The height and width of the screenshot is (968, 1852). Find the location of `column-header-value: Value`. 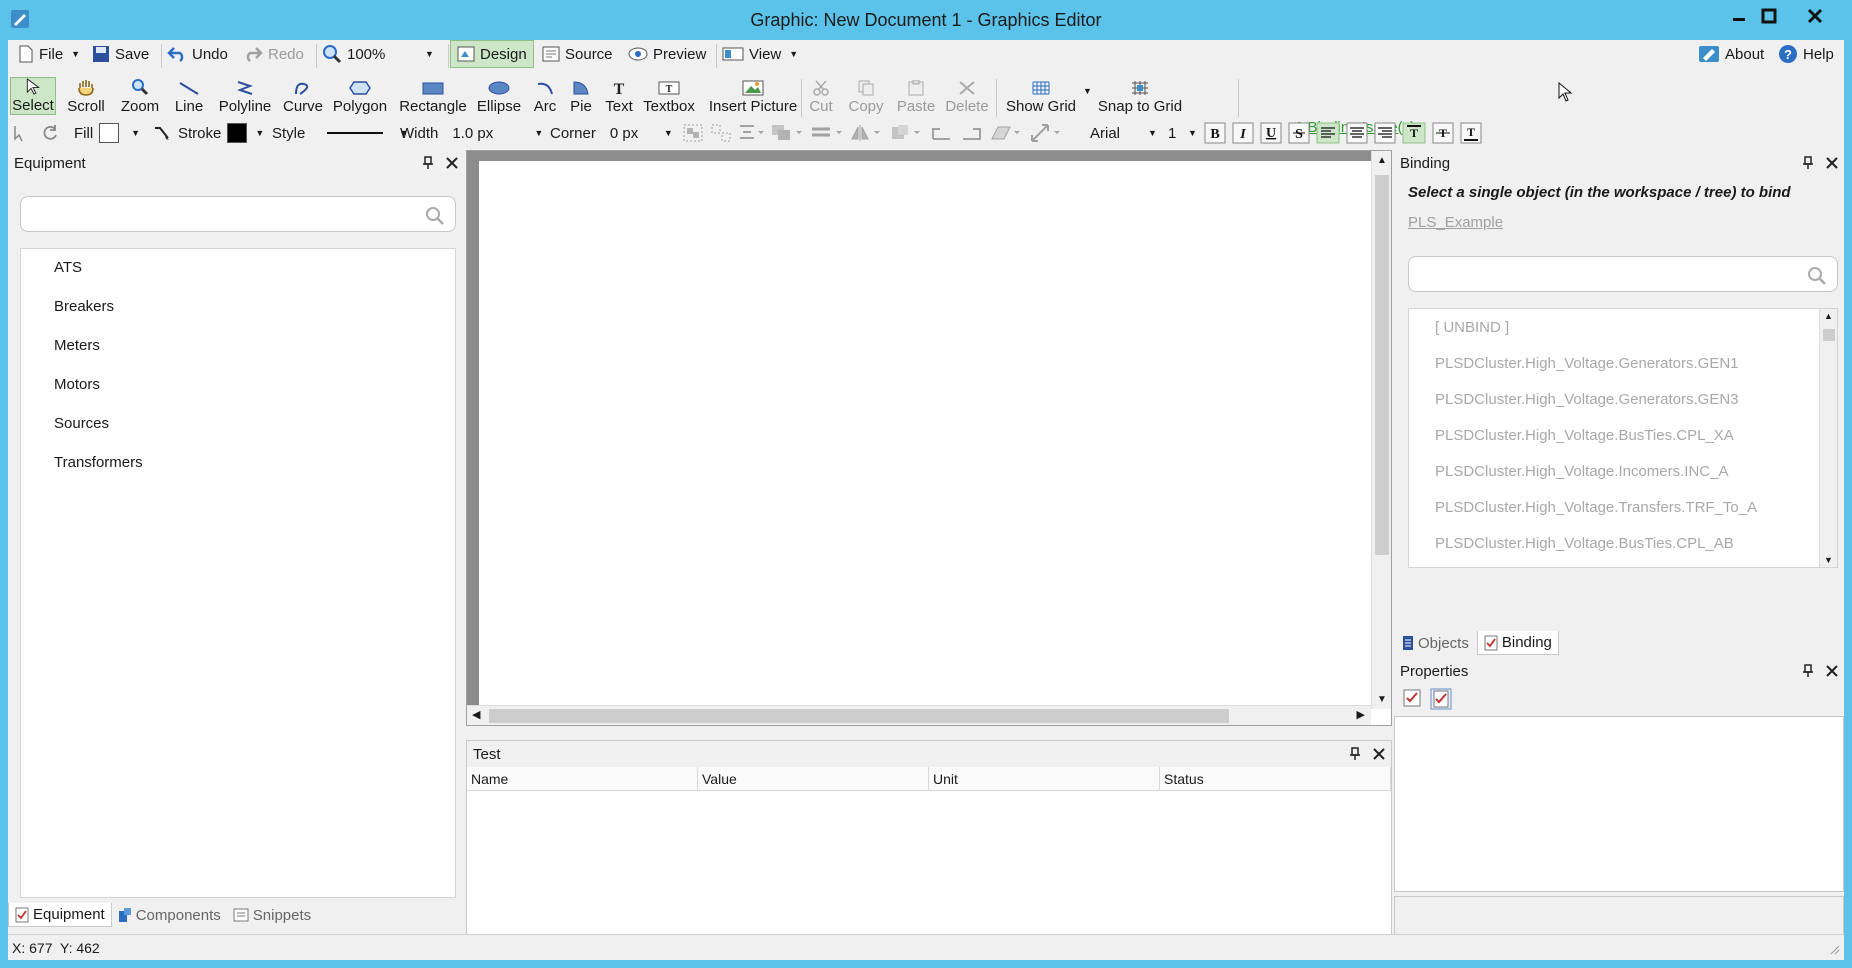

column-header-value: Value is located at coordinates (813, 778).